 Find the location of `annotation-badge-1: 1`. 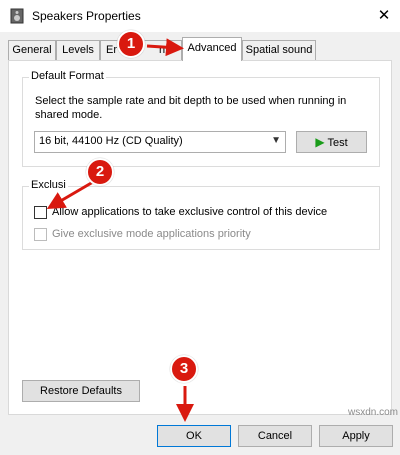

annotation-badge-1: 1 is located at coordinates (131, 44).